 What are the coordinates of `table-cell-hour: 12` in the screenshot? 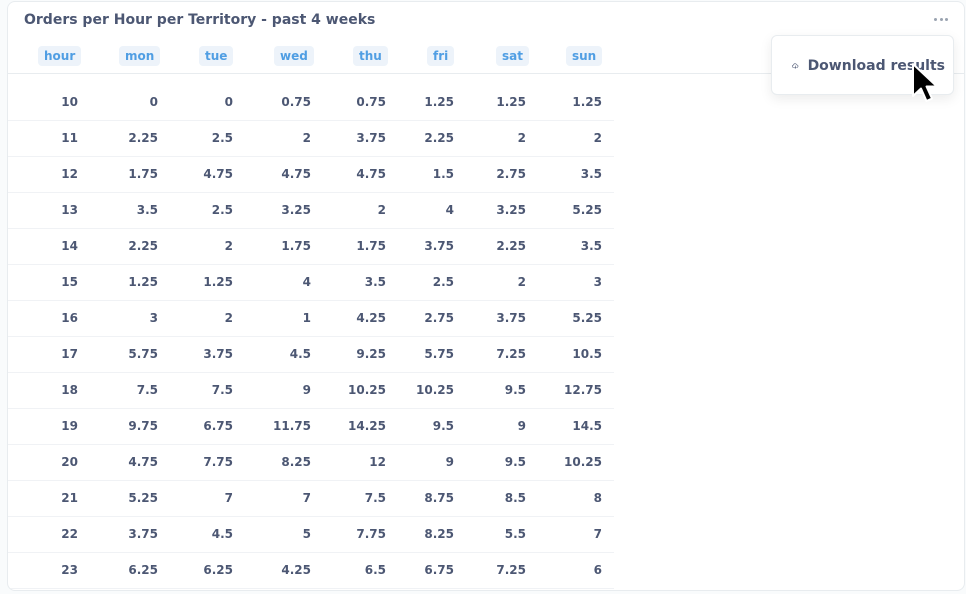 It's located at (69, 174).